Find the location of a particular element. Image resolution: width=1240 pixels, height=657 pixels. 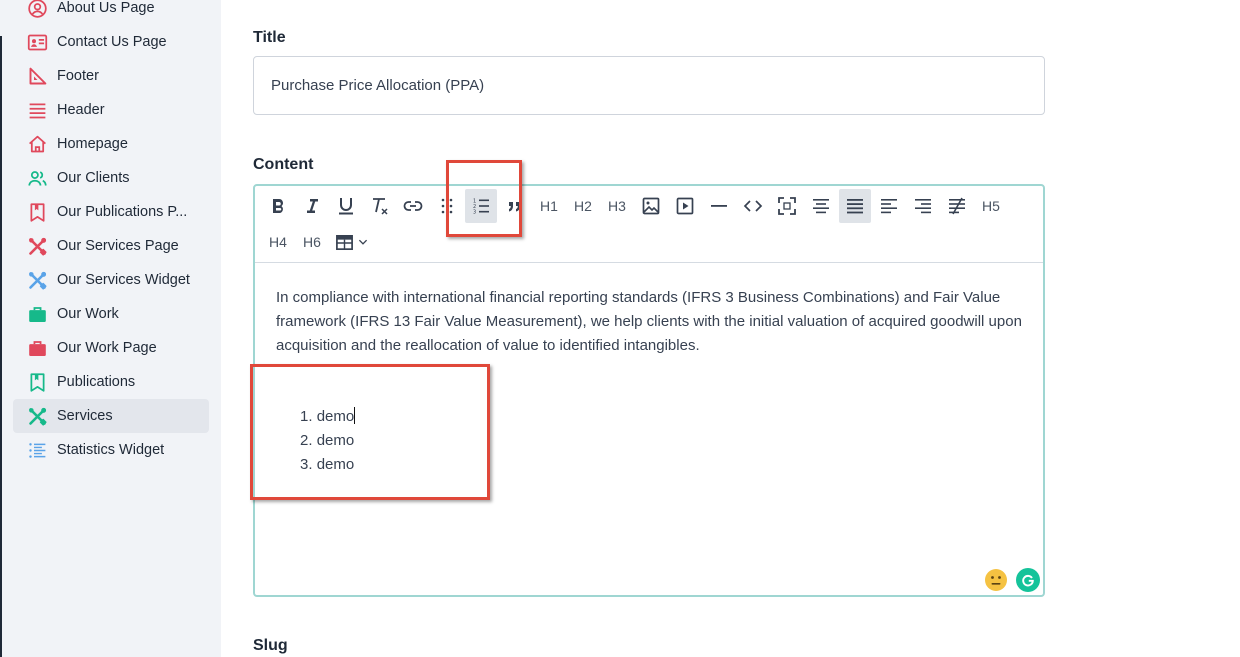

sidebar-item-label: Our Services Page is located at coordinates (118, 246).